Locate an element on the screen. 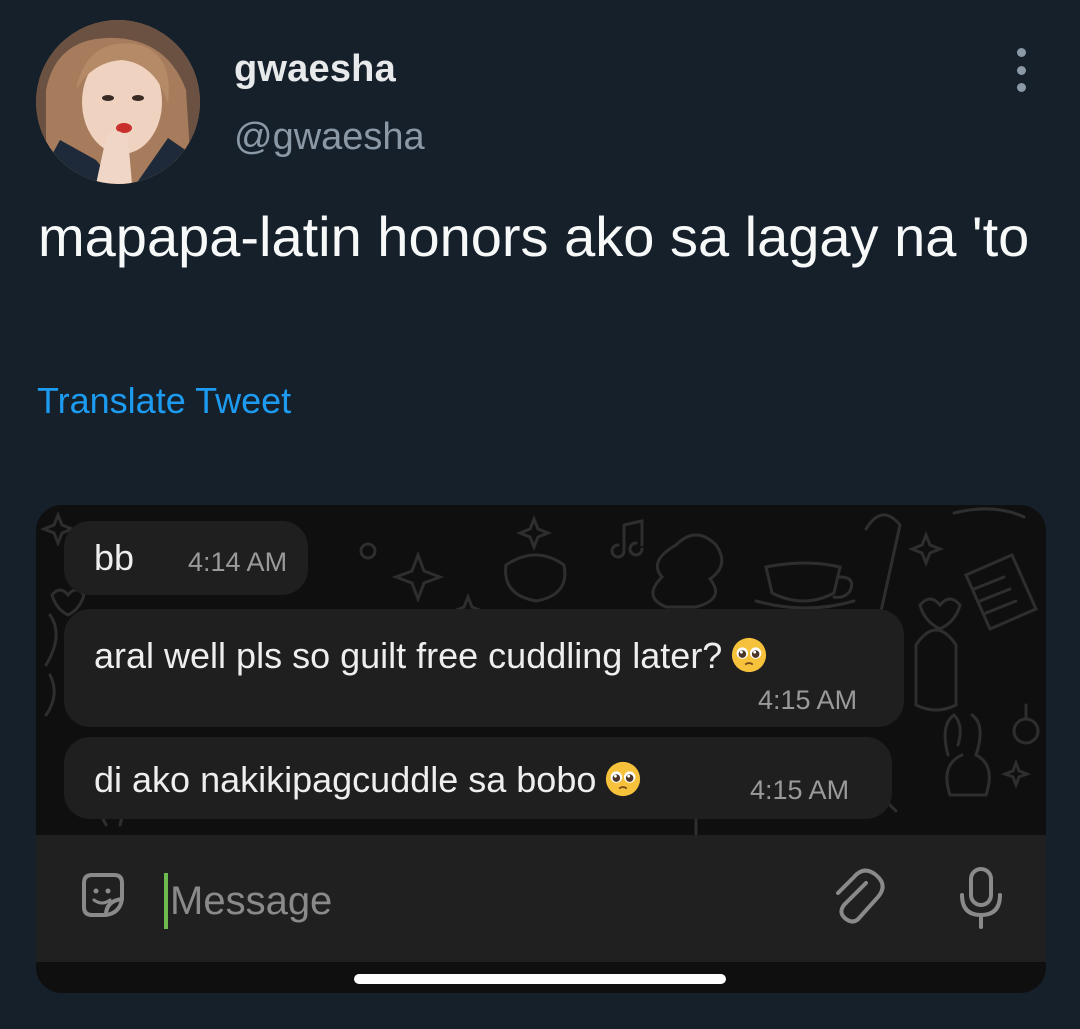  avatar is located at coordinates (118, 102).